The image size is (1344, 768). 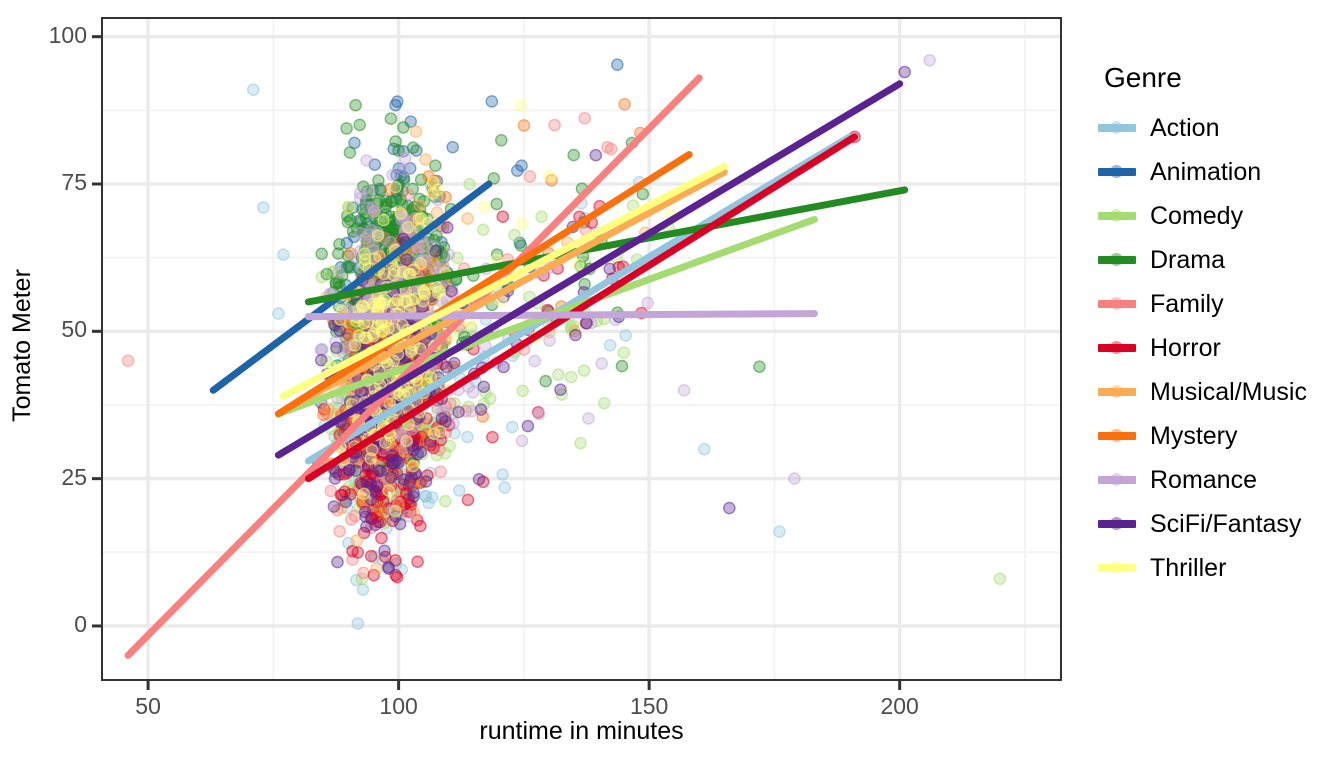 I want to click on y-axis-title: Tomato Meter, so click(x=22, y=345).